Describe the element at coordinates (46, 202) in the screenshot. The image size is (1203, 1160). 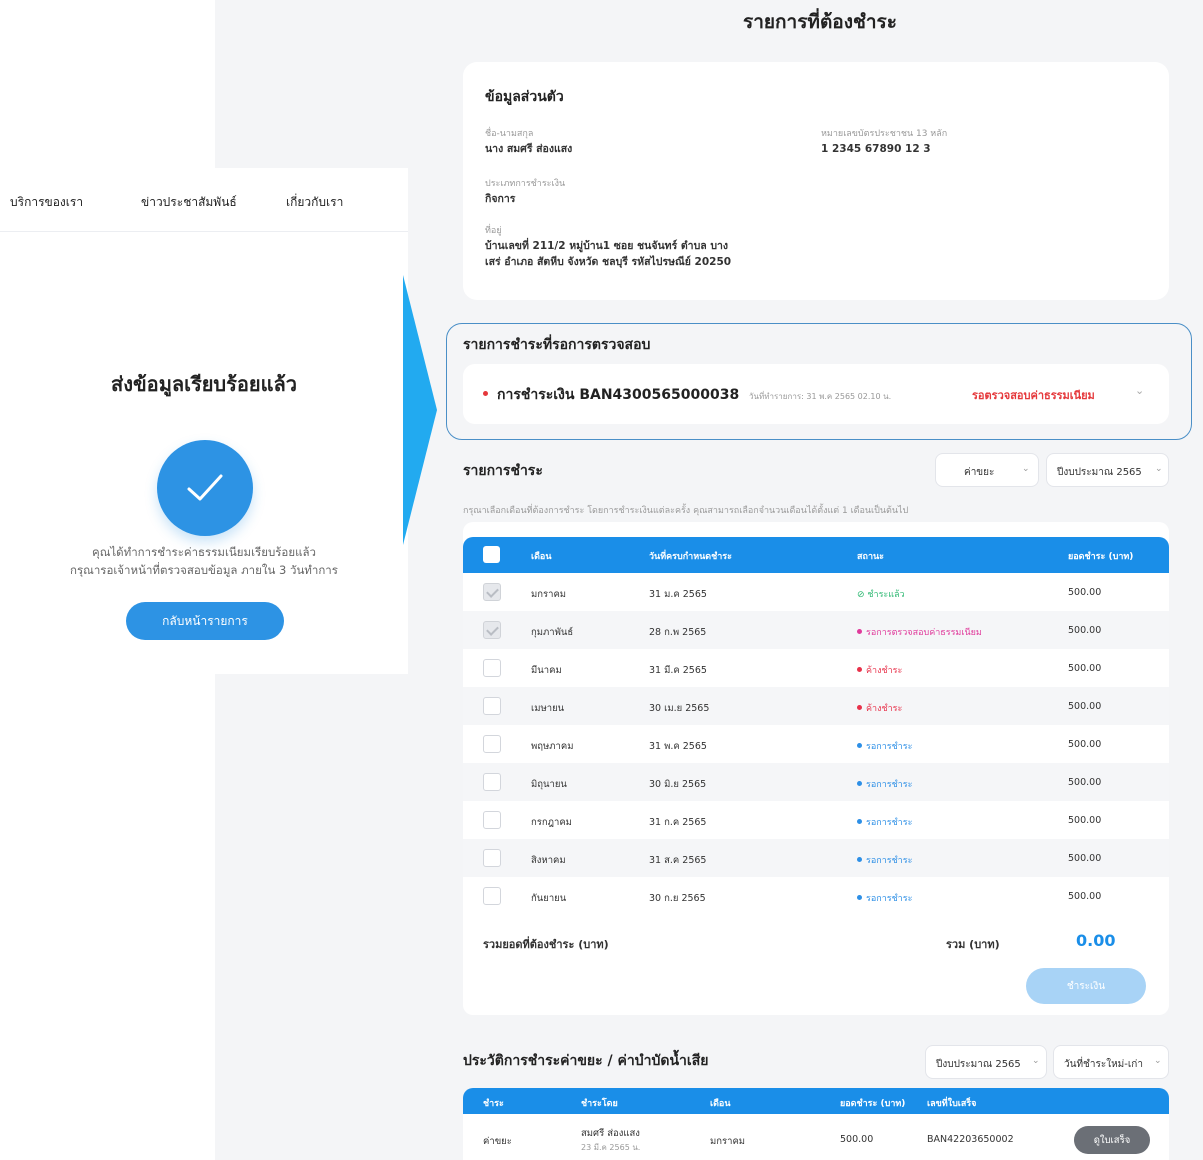
I see `nav-services: บริการของเรา` at that location.